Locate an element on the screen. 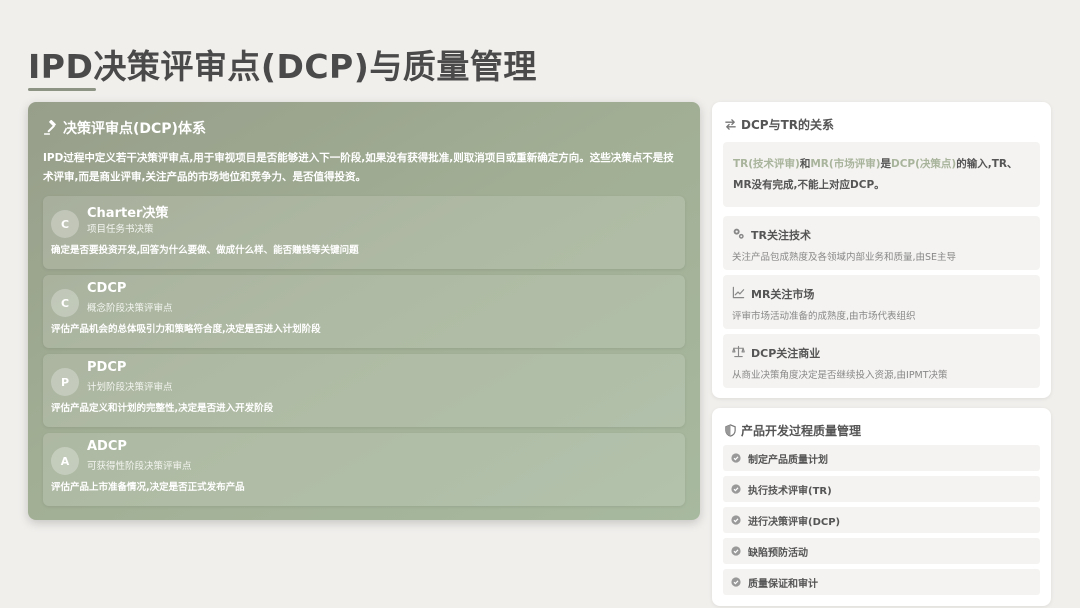  shield-icon is located at coordinates (730, 430).